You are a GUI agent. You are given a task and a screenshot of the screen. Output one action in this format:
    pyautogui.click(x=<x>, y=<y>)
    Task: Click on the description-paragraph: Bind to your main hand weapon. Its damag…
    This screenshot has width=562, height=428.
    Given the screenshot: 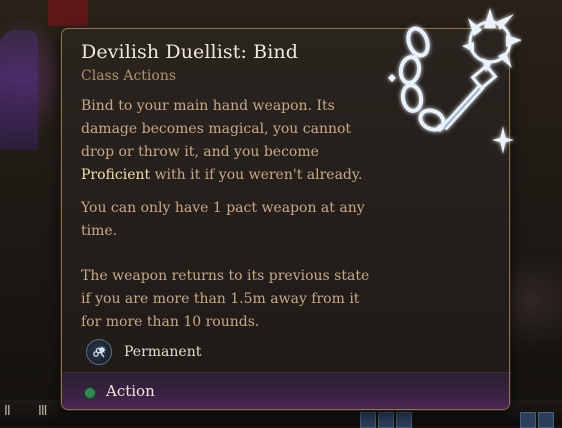 What is the action you would take?
    pyautogui.click(x=231, y=141)
    